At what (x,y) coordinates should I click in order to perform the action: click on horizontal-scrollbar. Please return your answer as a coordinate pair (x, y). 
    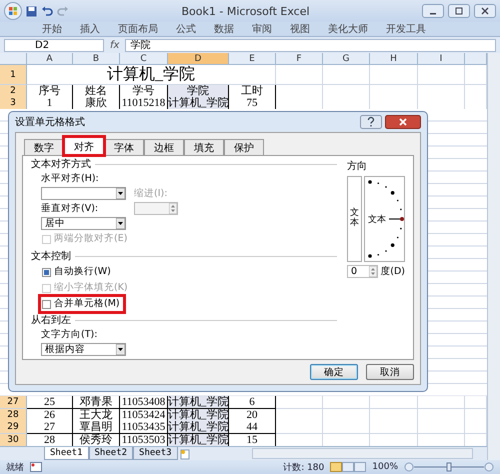
    Looking at the image, I should click on (362, 453).